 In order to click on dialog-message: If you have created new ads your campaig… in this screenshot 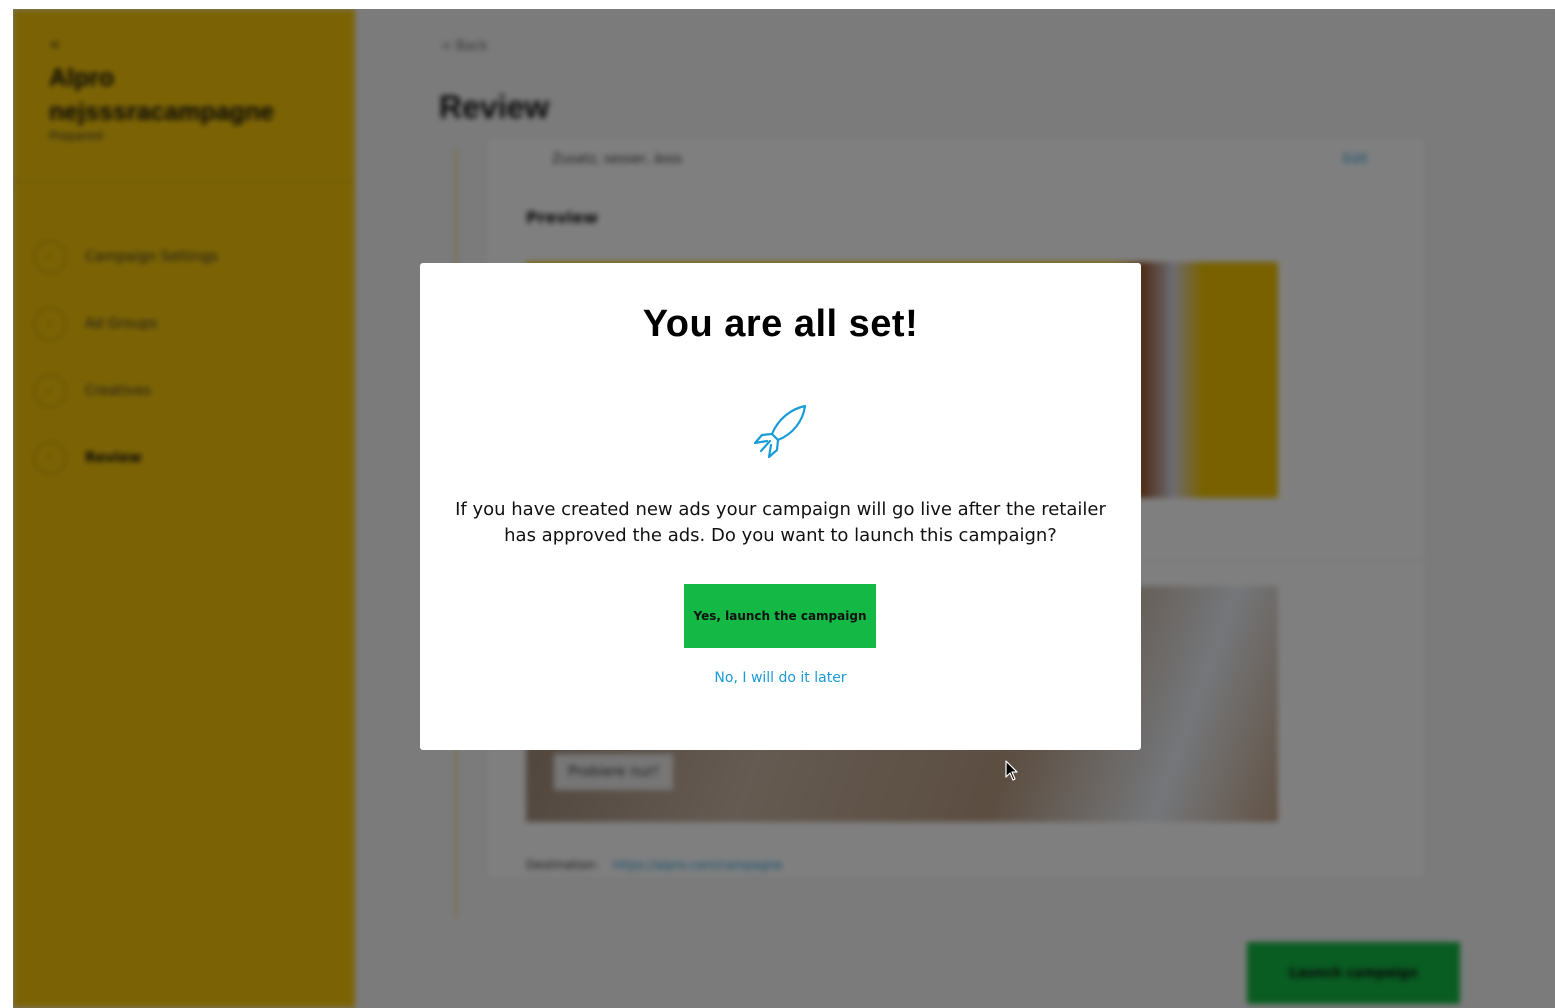, I will do `click(780, 522)`.